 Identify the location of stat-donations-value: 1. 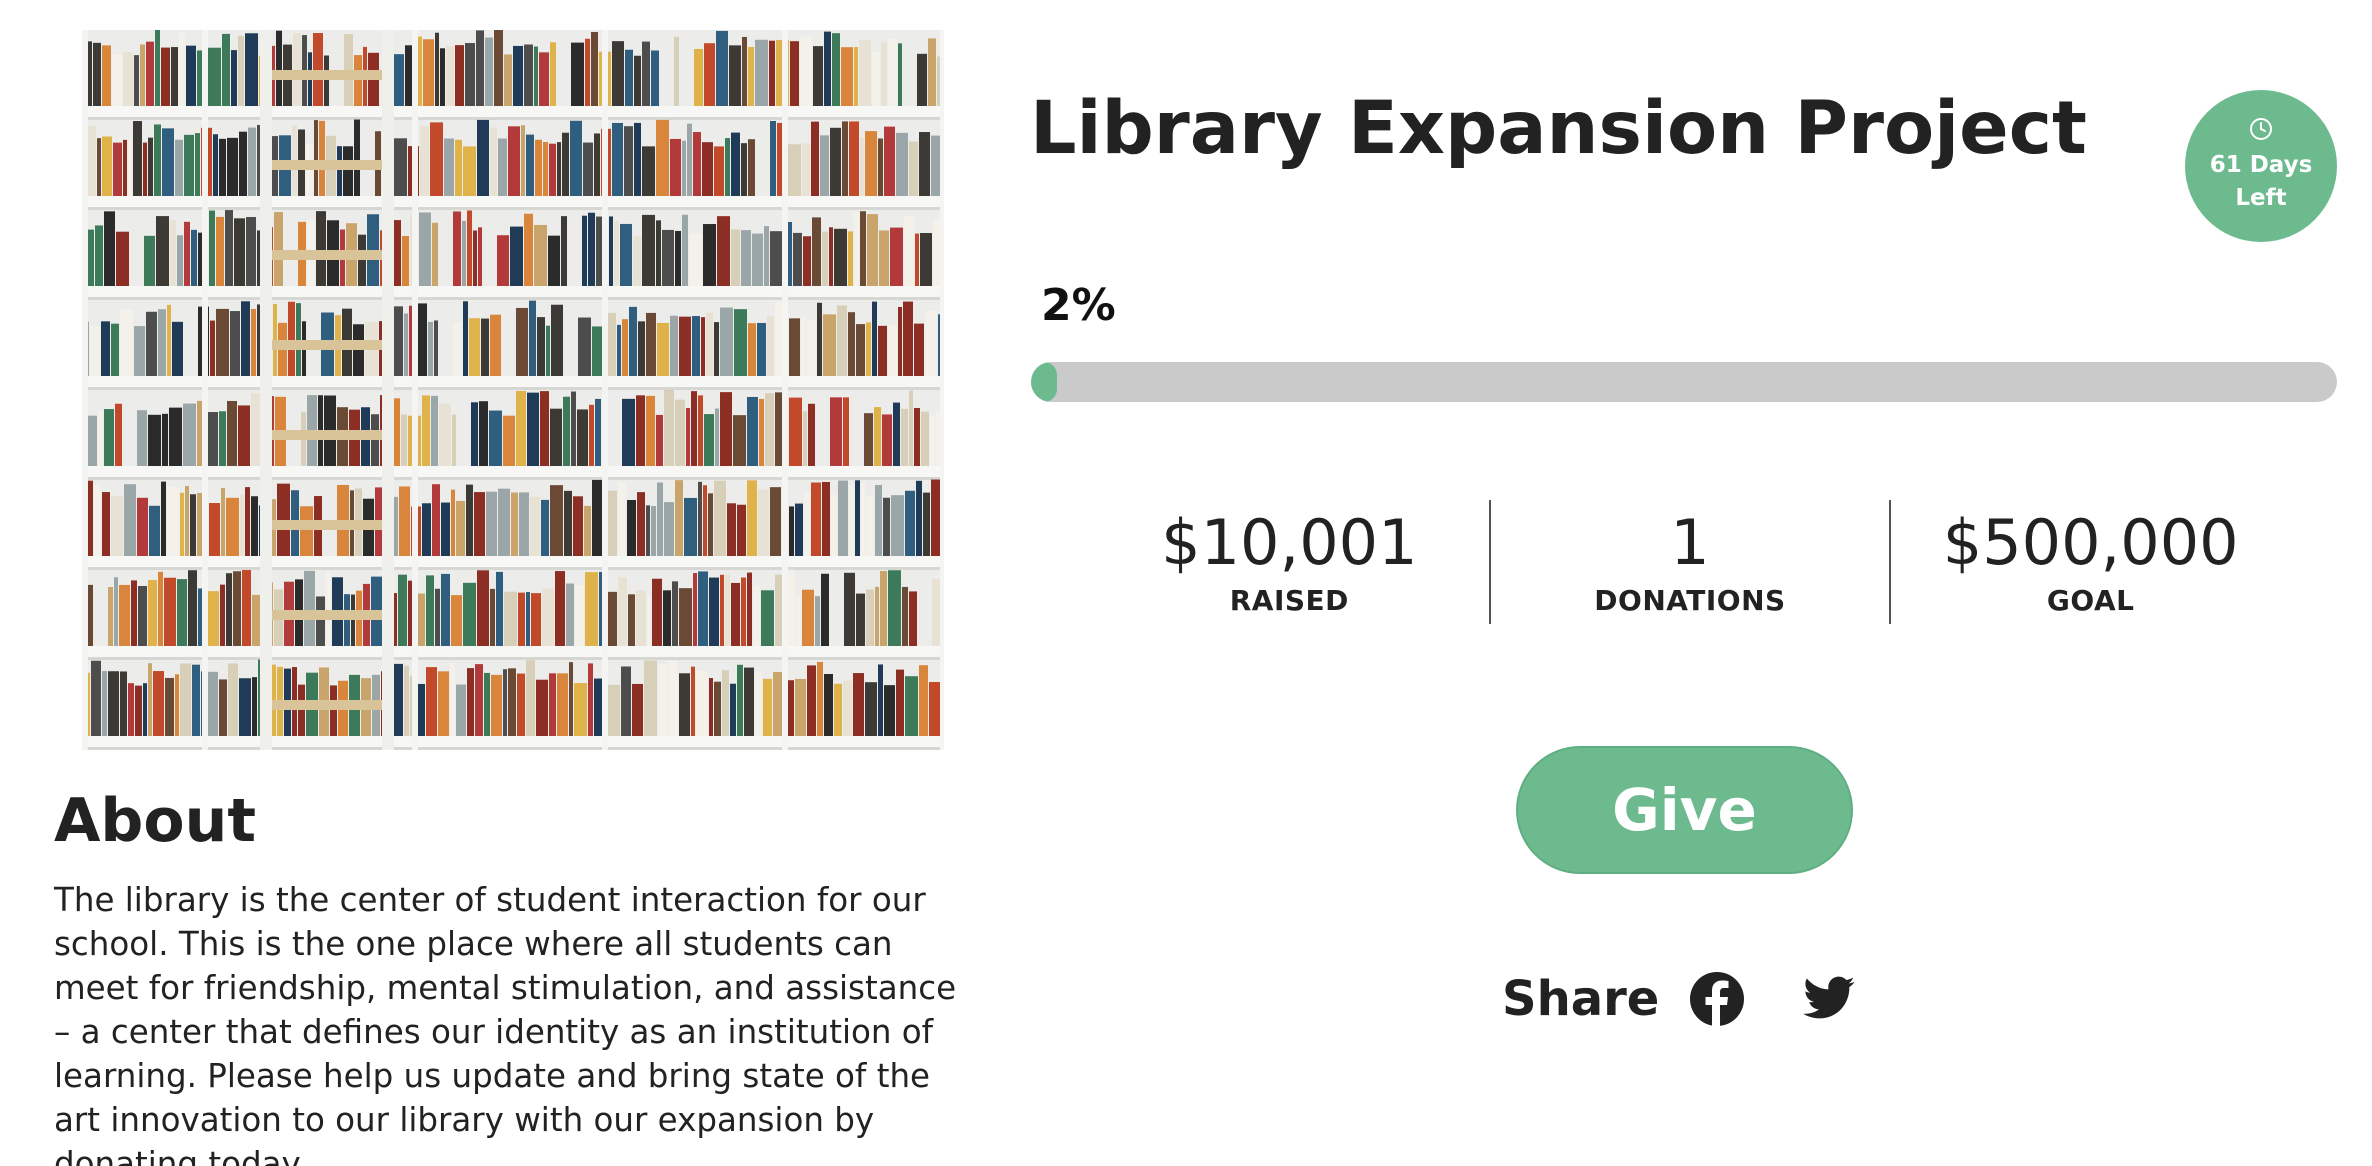
(1690, 542).